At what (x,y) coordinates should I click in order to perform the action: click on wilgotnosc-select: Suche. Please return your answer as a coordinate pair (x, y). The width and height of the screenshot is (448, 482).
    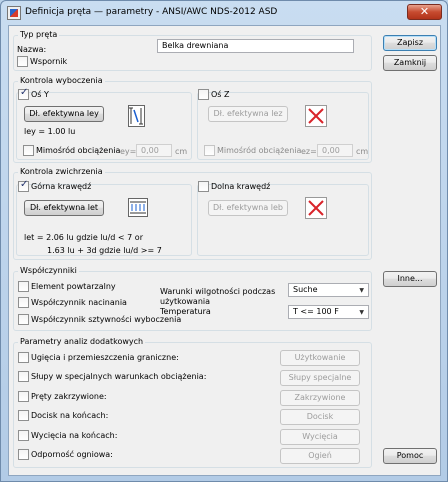
    Looking at the image, I should click on (328, 290).